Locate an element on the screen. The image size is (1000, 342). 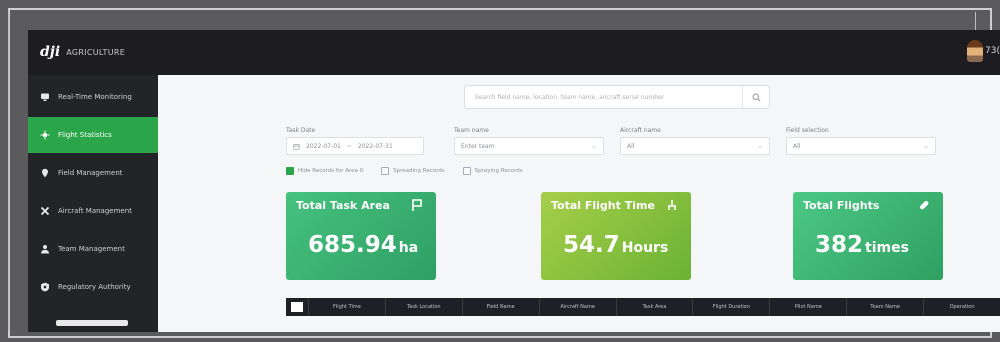
option-label: Spreading Records is located at coordinates (419, 171).